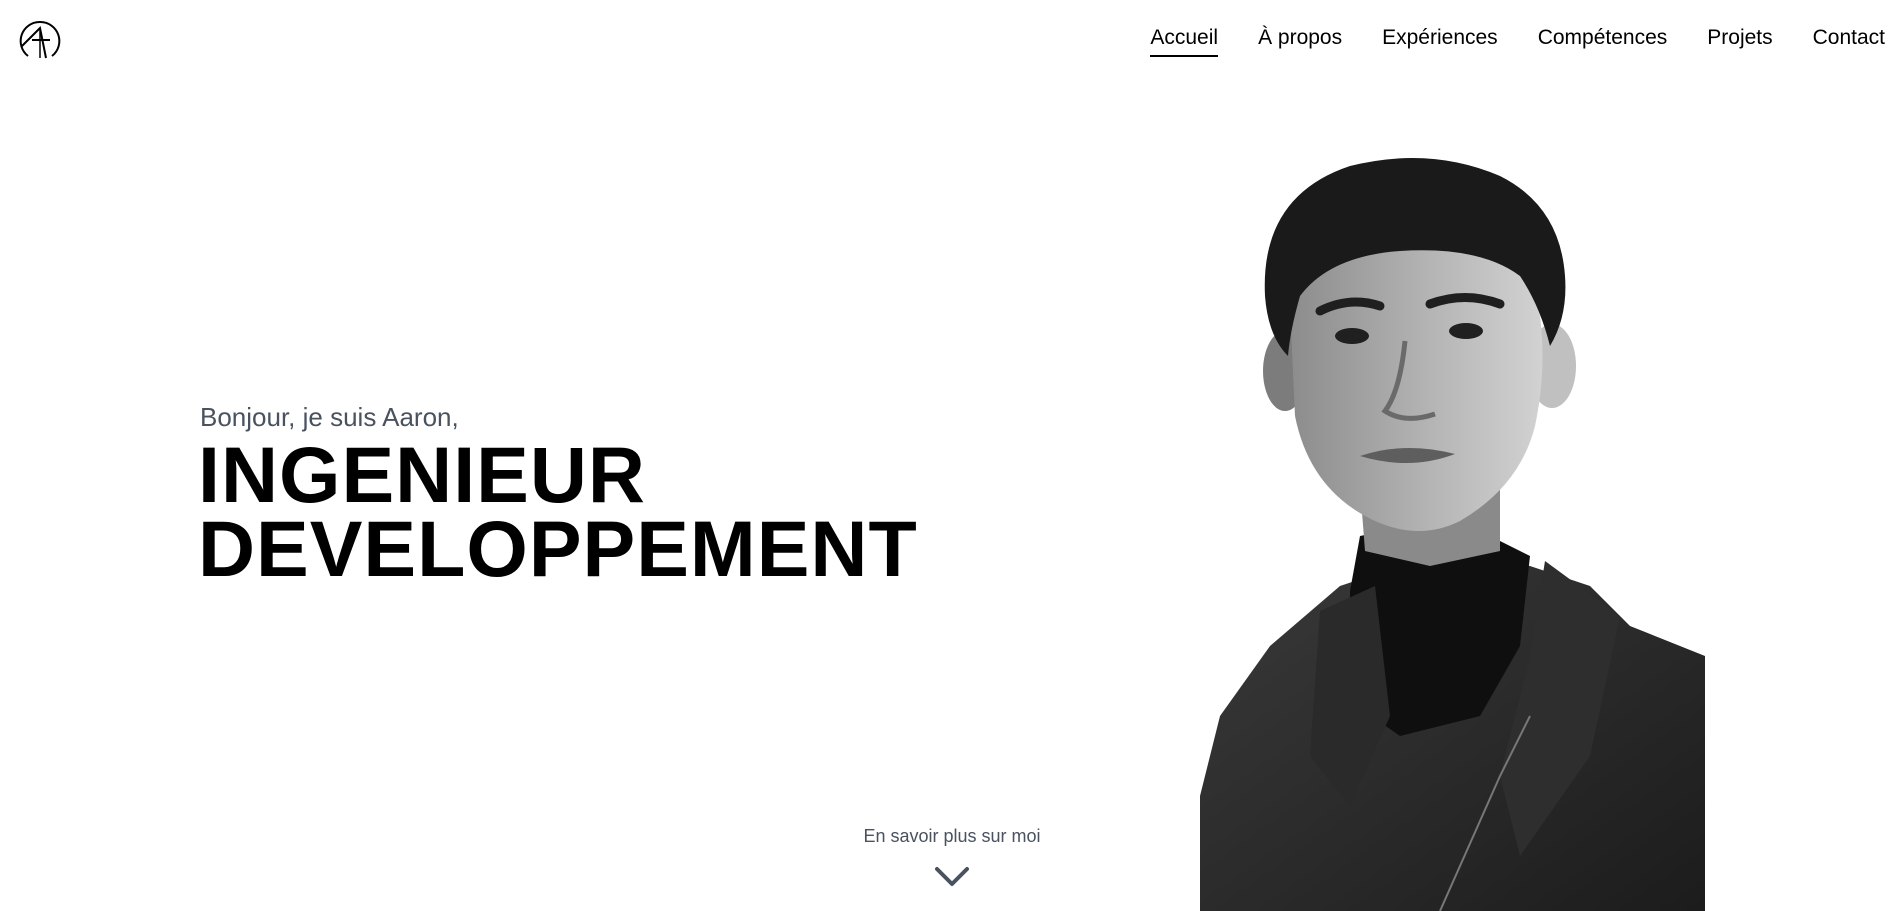 Image resolution: width=1901 pixels, height=911 pixels. What do you see at coordinates (952, 856) in the screenshot?
I see `scroll-down-link: En savoir plus sur moi` at bounding box center [952, 856].